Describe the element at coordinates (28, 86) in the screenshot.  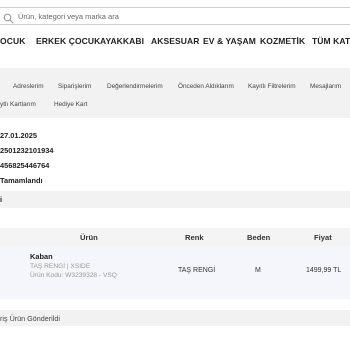
I see `tab-addresses: Adreslerim` at that location.